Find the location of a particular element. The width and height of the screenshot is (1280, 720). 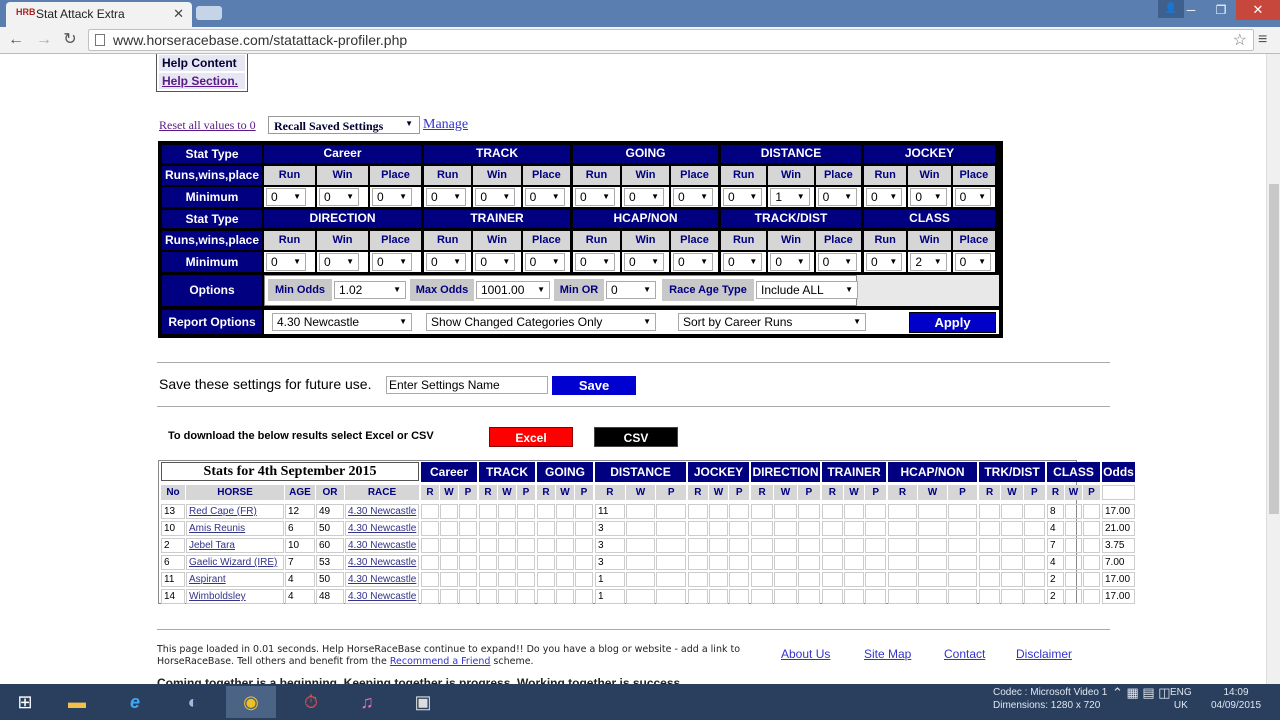

help-content-link: Help Content is located at coordinates (202, 63).